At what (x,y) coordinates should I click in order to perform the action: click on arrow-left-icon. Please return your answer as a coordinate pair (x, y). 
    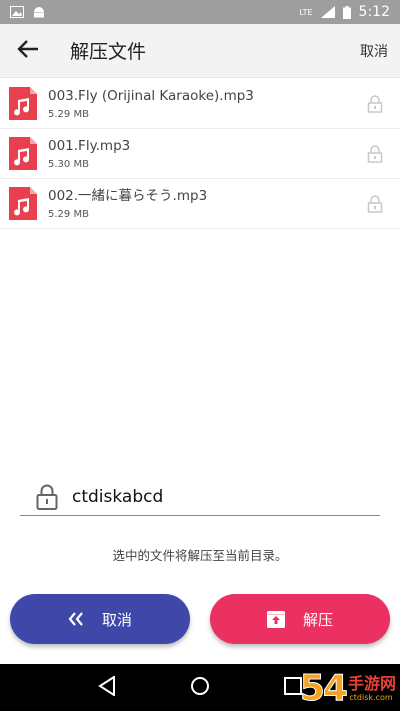
    Looking at the image, I should click on (28, 50).